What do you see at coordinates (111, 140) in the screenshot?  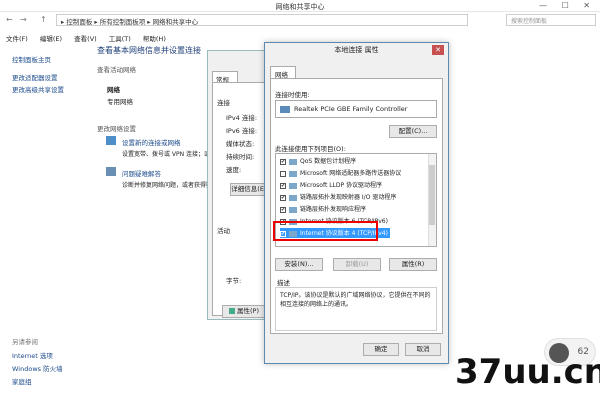 I see `network-setup-icon` at bounding box center [111, 140].